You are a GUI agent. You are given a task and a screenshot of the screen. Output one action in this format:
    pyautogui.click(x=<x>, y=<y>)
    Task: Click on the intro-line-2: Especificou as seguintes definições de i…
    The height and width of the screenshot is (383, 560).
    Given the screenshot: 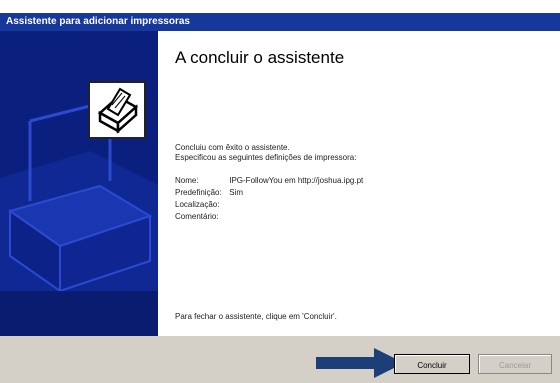 What is the action you would take?
    pyautogui.click(x=266, y=157)
    